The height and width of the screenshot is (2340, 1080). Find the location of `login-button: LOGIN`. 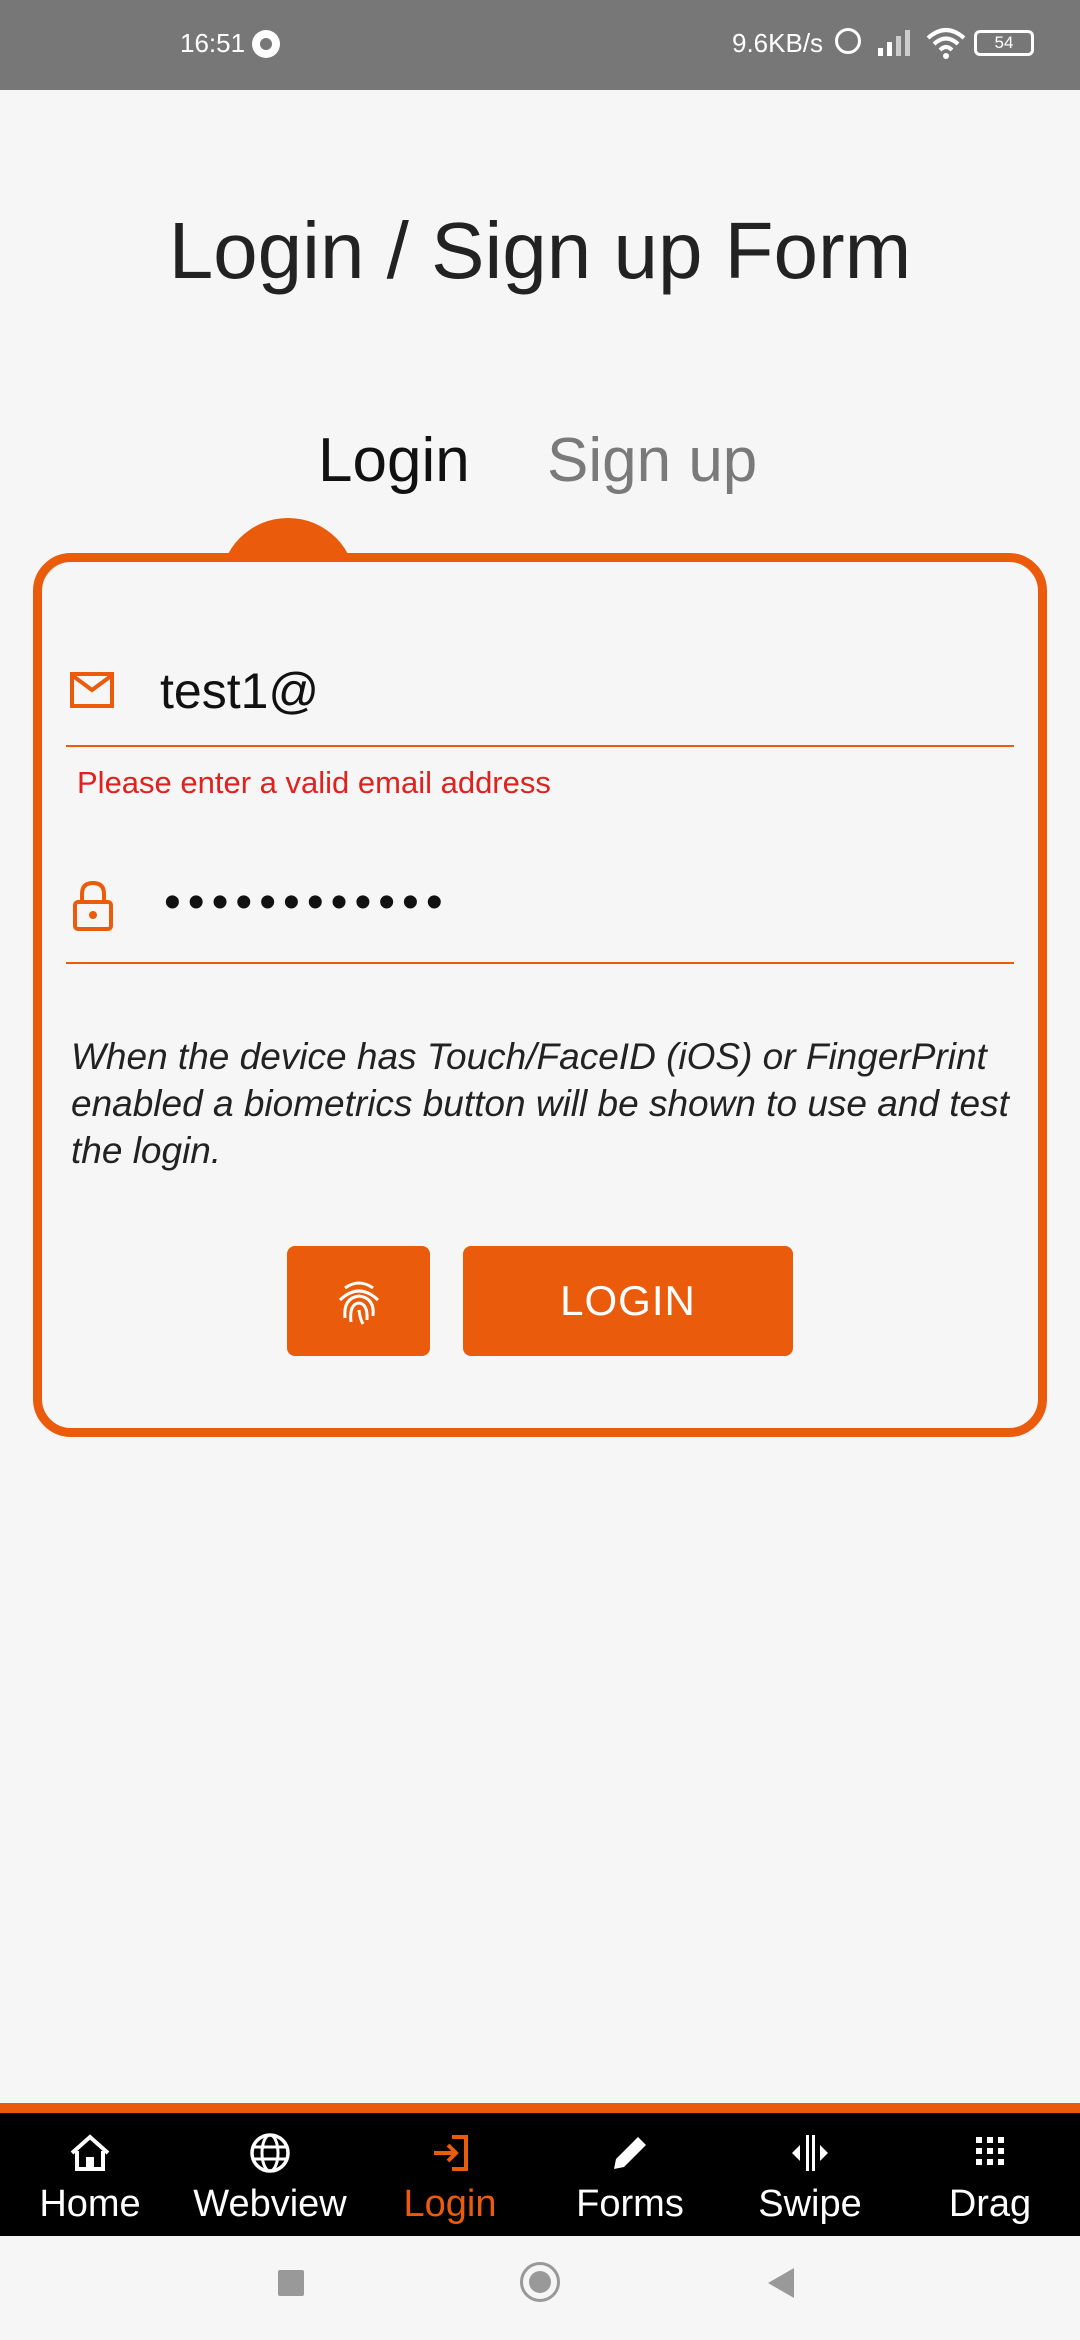

login-button: LOGIN is located at coordinates (628, 1301).